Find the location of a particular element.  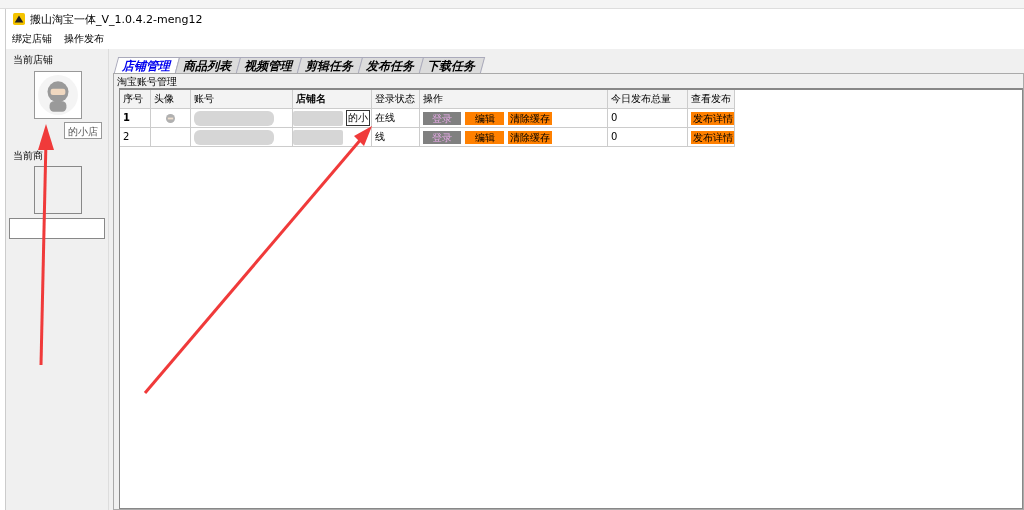

tab: 剪辑任务 is located at coordinates (330, 65).